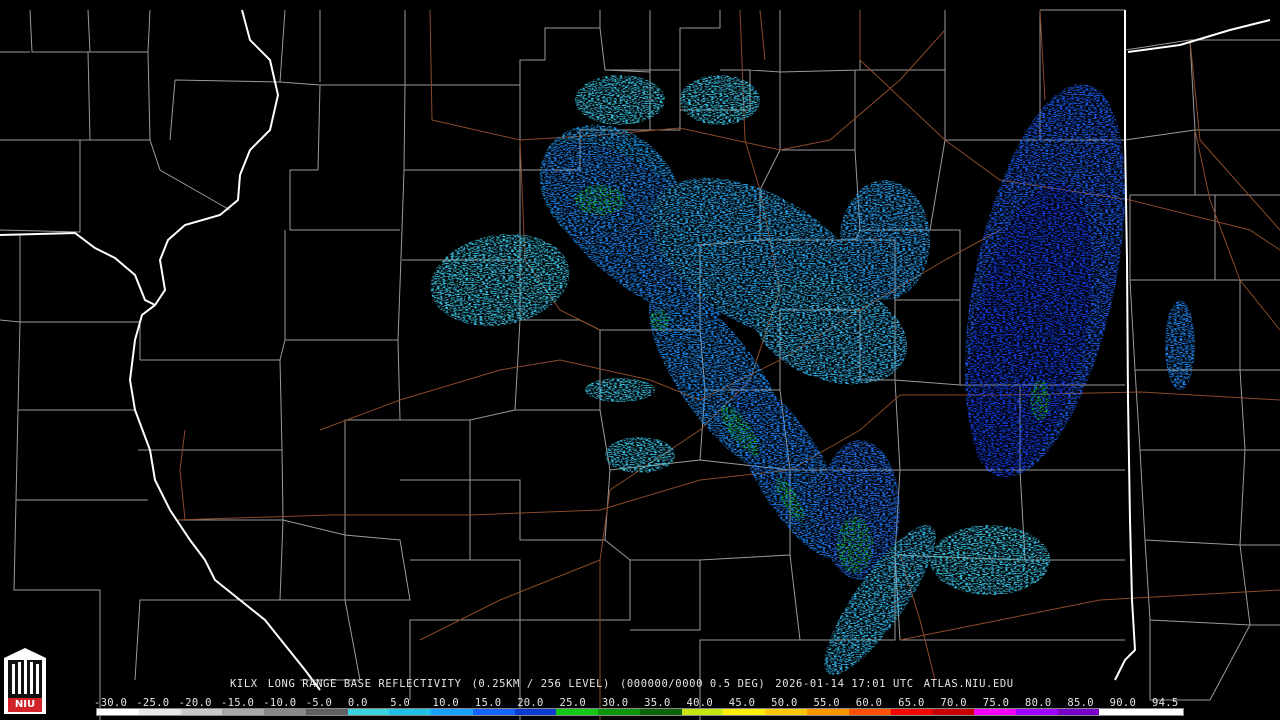 Image resolution: width=1280 pixels, height=720 pixels. I want to click on niu-logo-text: NIU, so click(25, 704).